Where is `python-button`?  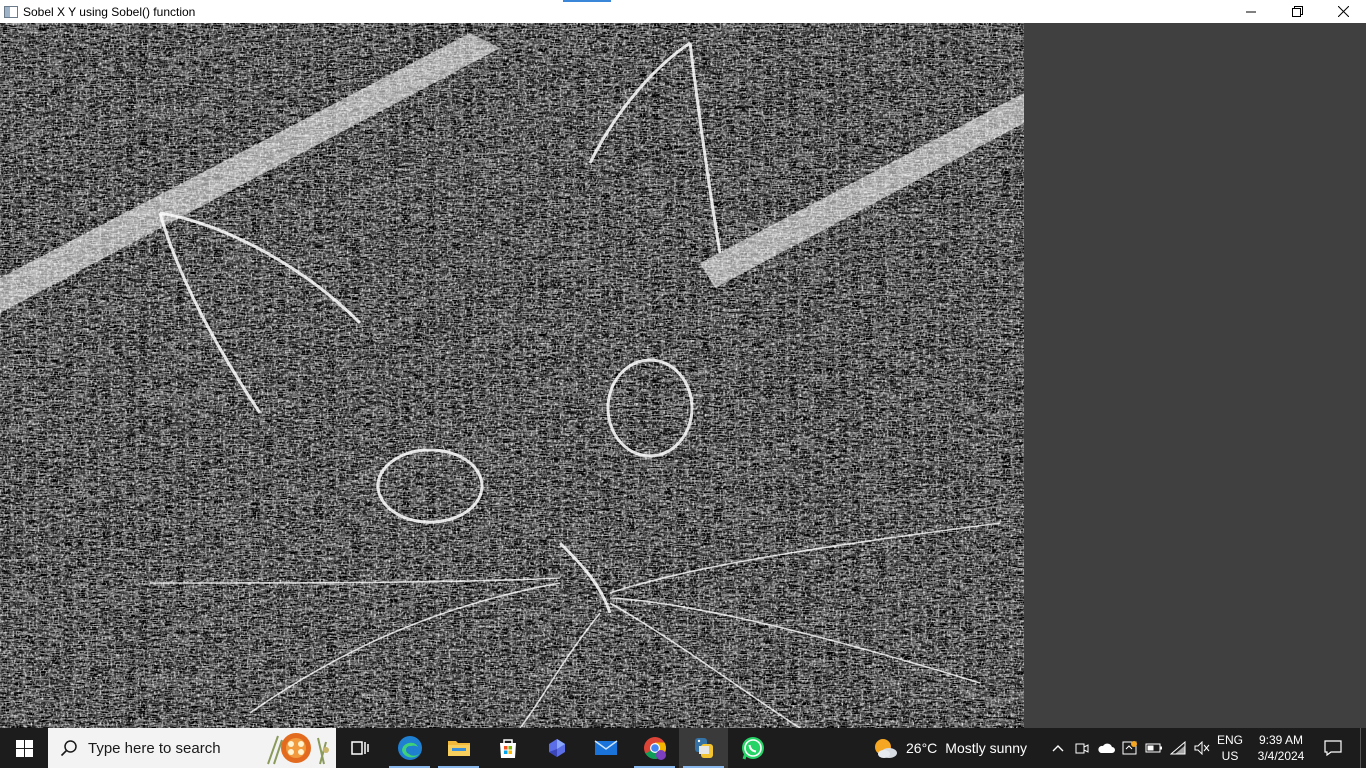
python-button is located at coordinates (703, 748).